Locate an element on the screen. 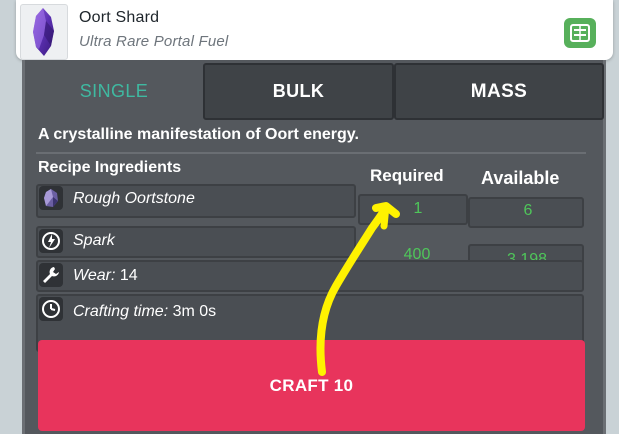 This screenshot has width=619, height=434. tab-single: SINGLE is located at coordinates (114, 91).